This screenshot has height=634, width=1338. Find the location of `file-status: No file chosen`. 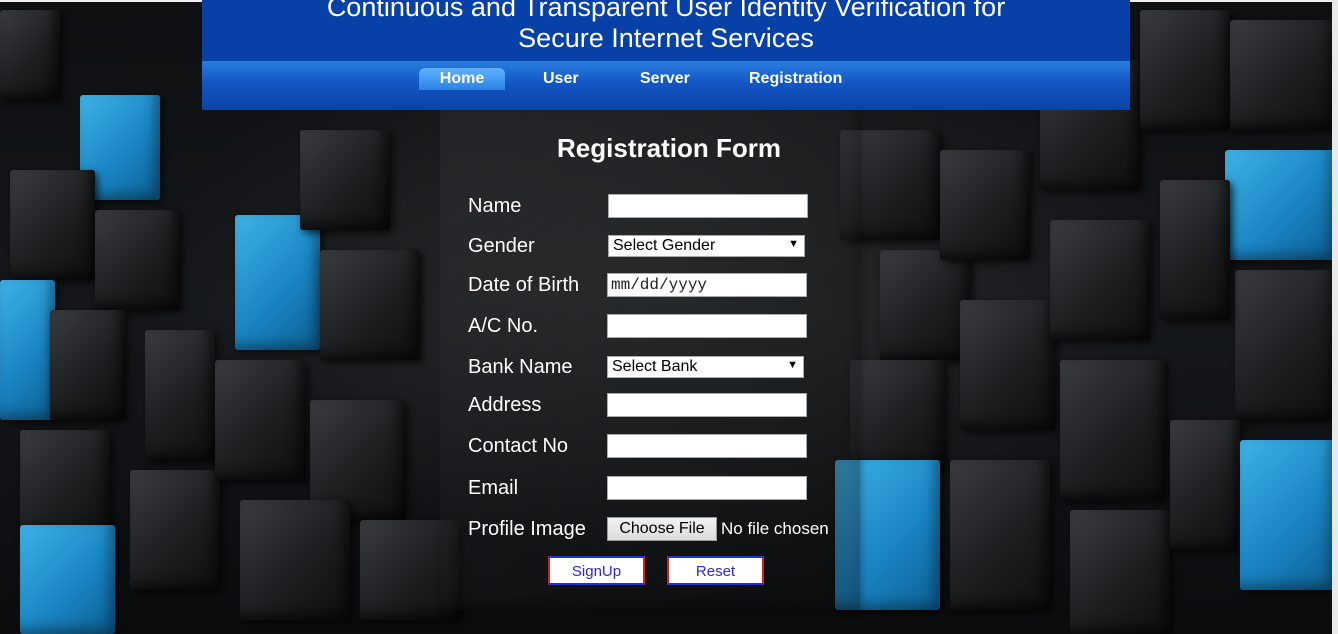

file-status: No file chosen is located at coordinates (775, 528).